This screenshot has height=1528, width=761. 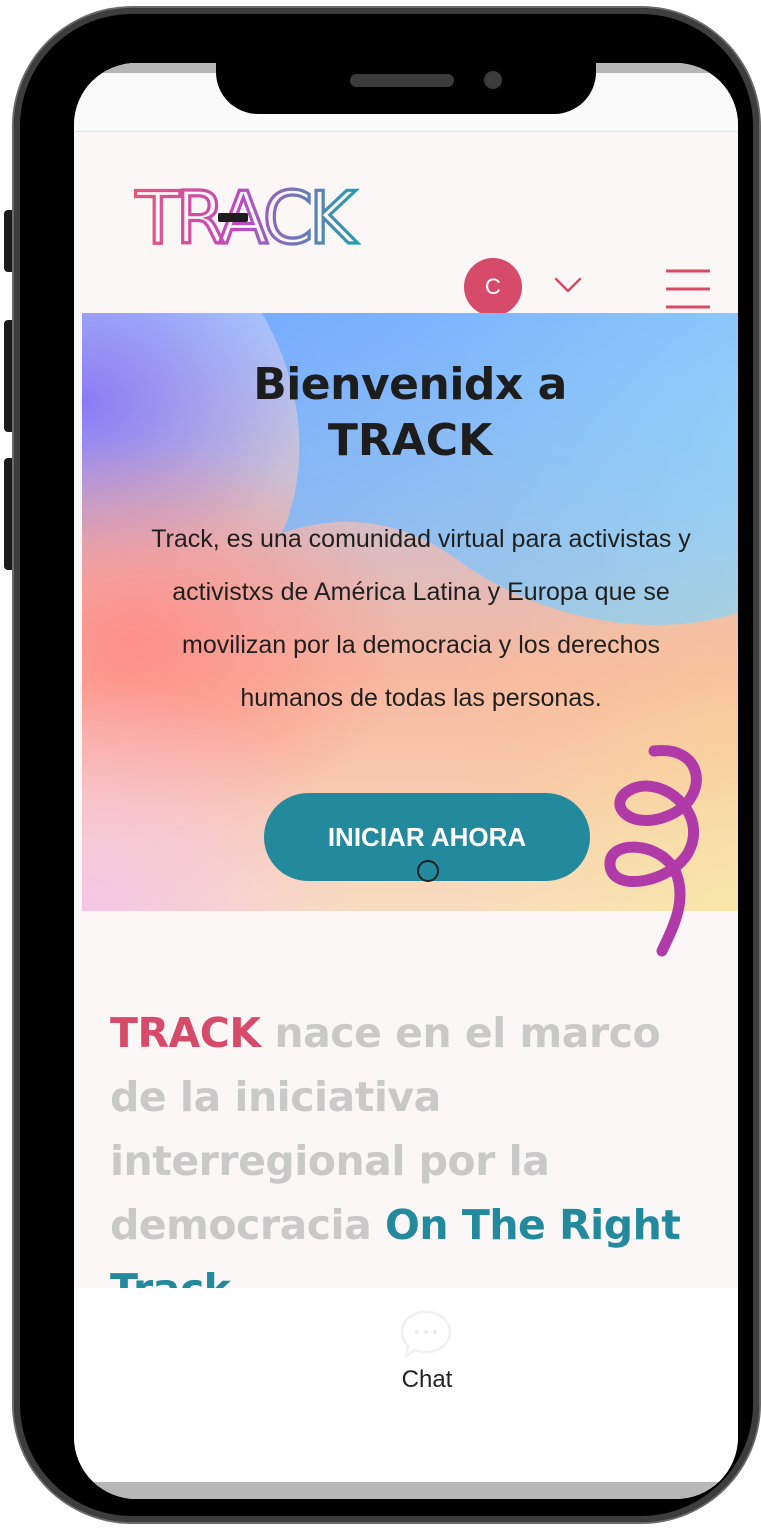 What do you see at coordinates (410, 440) in the screenshot?
I see `hero-title-line2: TRACK` at bounding box center [410, 440].